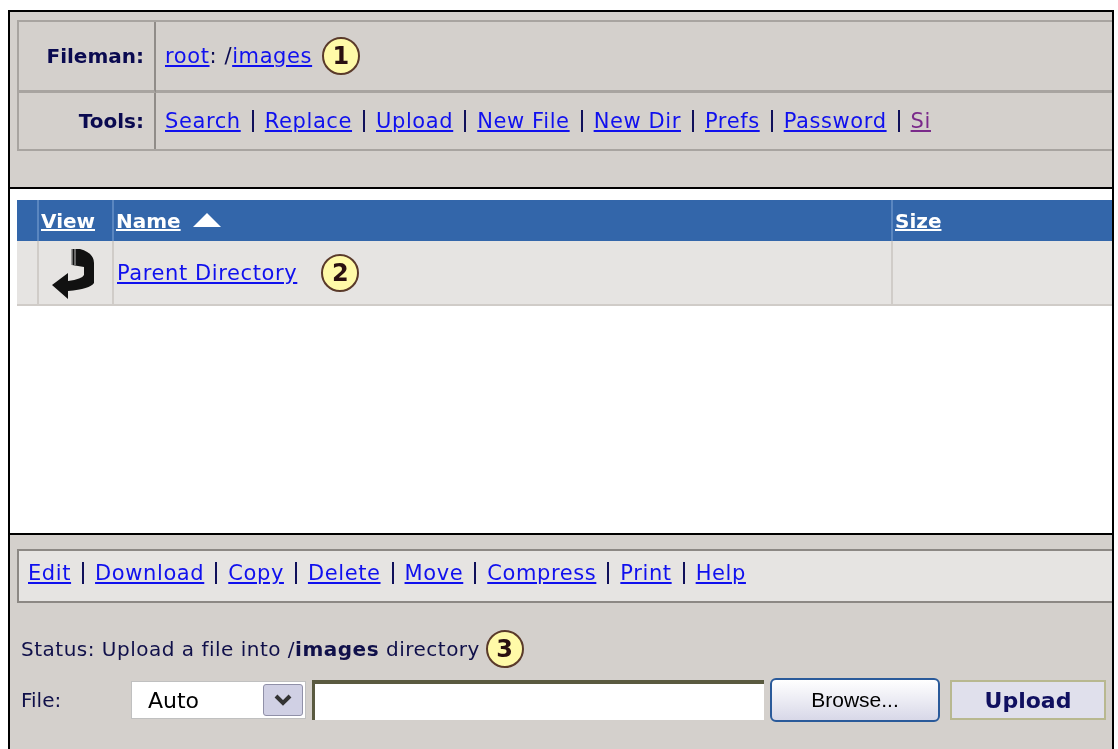 Image resolution: width=1118 pixels, height=749 pixels. Describe the element at coordinates (646, 573) in the screenshot. I see `toolbar-link: Print` at that location.